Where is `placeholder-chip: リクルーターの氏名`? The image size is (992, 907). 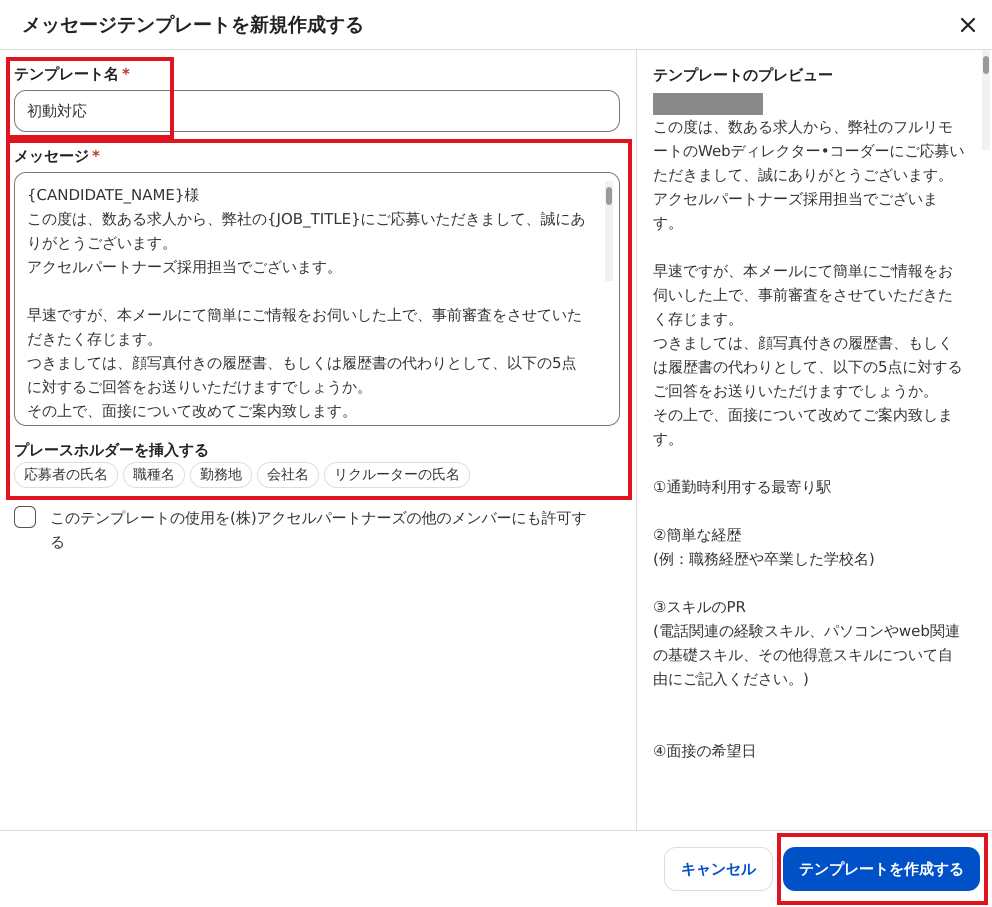 placeholder-chip: リクルーターの氏名 is located at coordinates (397, 475).